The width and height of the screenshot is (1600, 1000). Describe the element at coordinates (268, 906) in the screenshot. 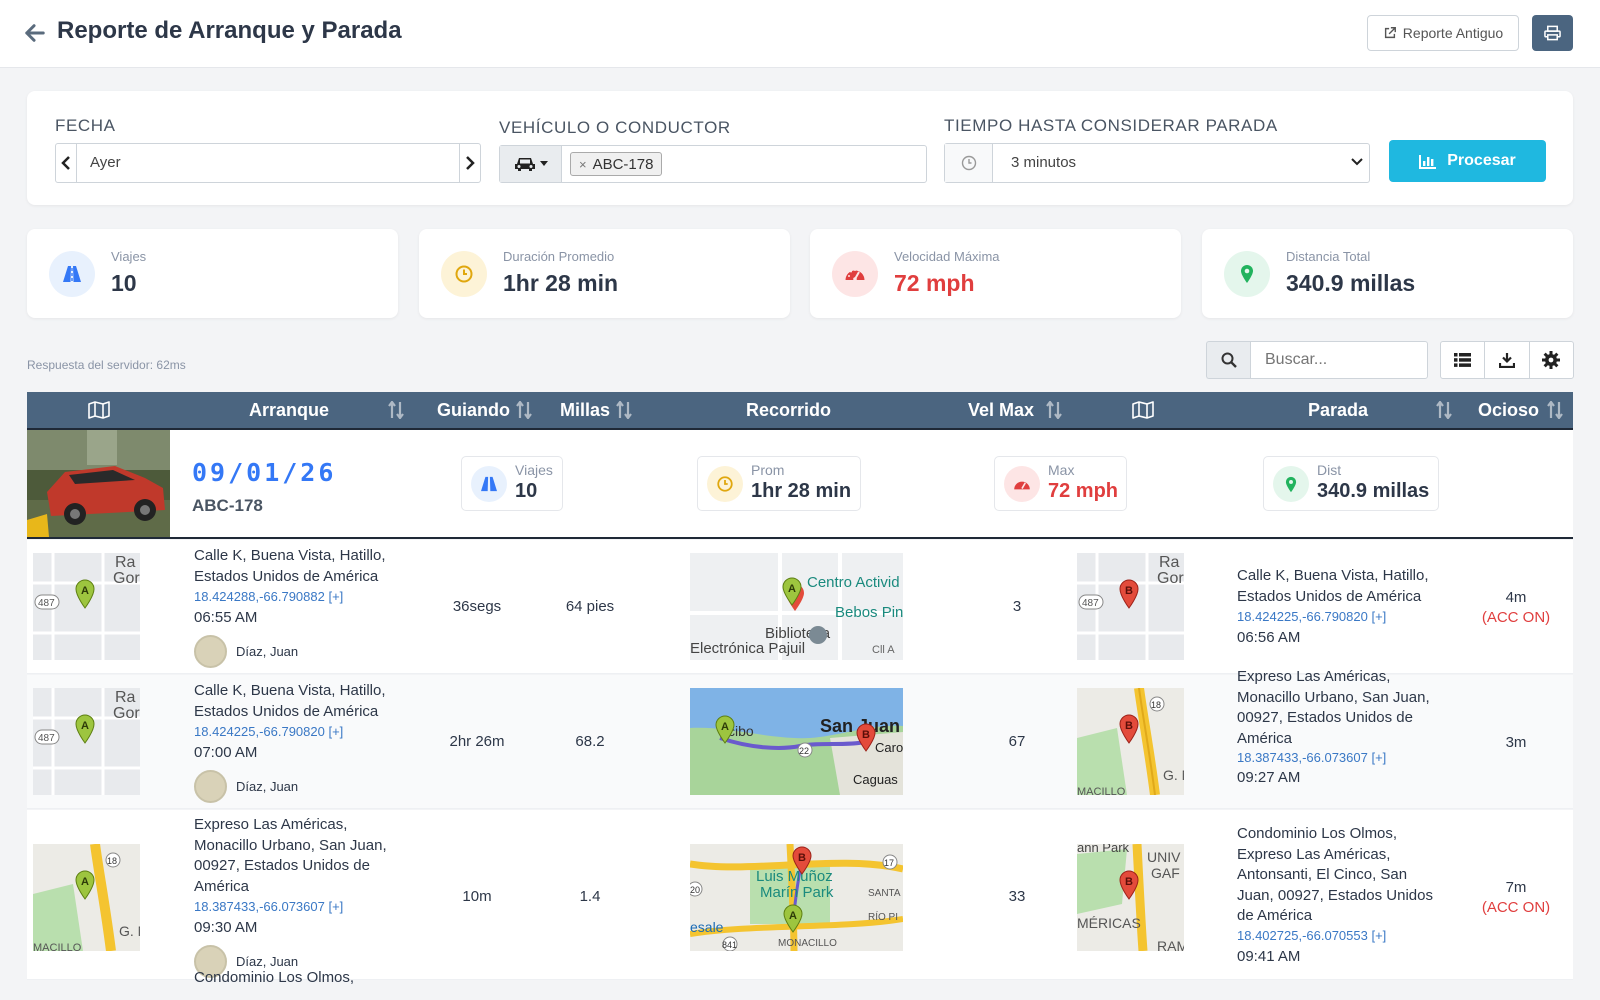

I see `start-coordinates-link: 18.387433,-66.073607 [+]` at that location.